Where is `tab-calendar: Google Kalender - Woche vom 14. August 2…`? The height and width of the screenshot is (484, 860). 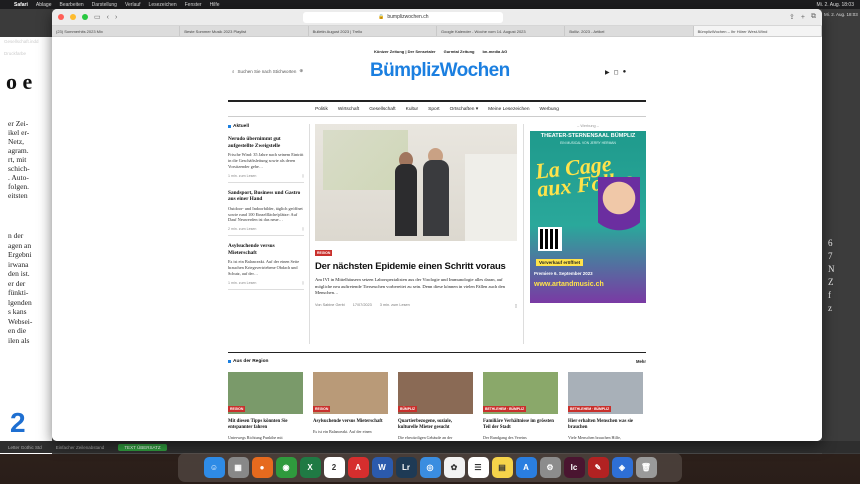 tab-calendar: Google Kalender - Woche vom 14. August 2… is located at coordinates (501, 31).